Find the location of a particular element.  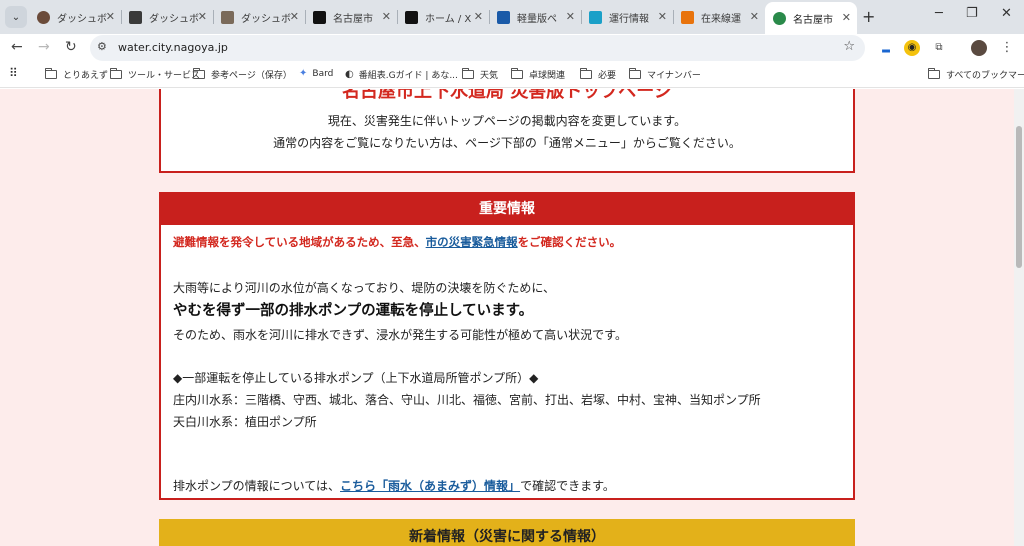

shield-extension-icon: ◉ is located at coordinates (912, 48).